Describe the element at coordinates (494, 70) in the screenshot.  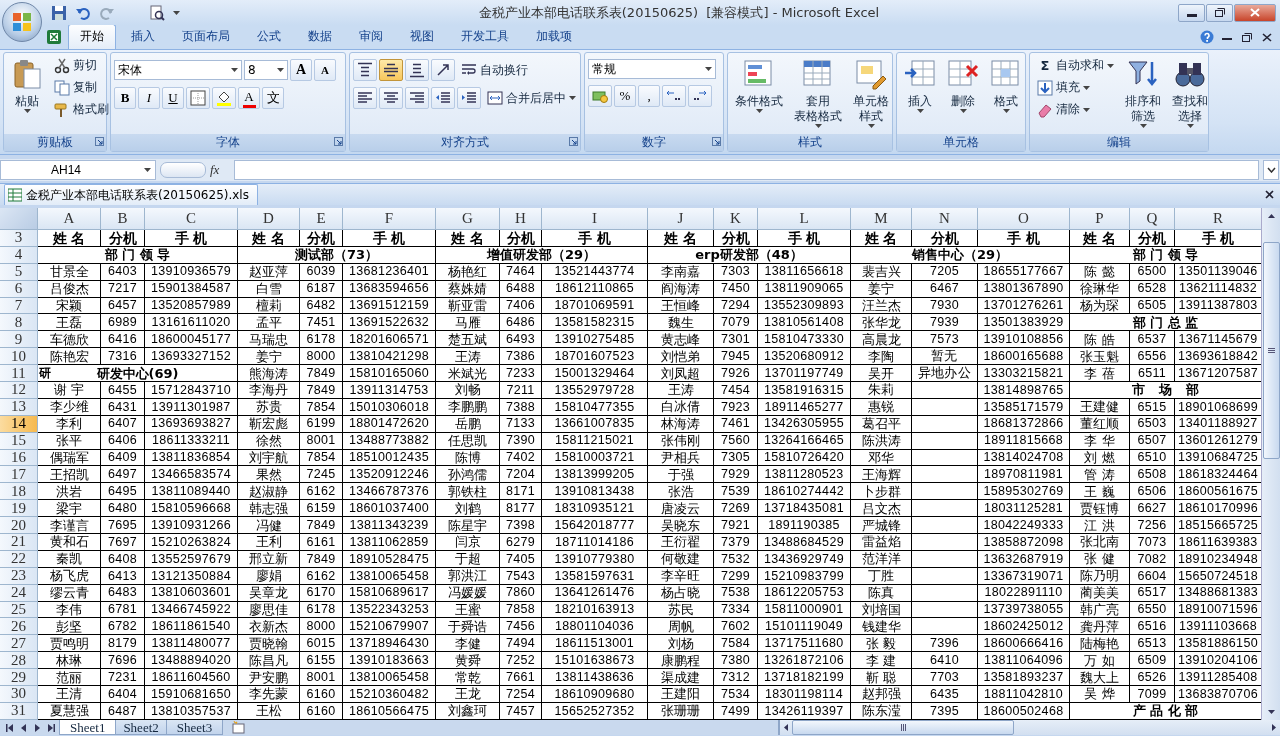
I see `ribbon-button: 自动换行` at that location.